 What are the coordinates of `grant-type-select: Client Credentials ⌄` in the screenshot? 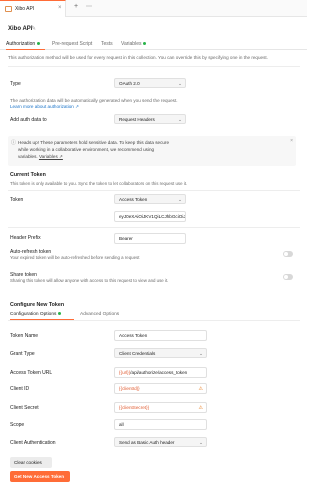 It's located at (160, 353).